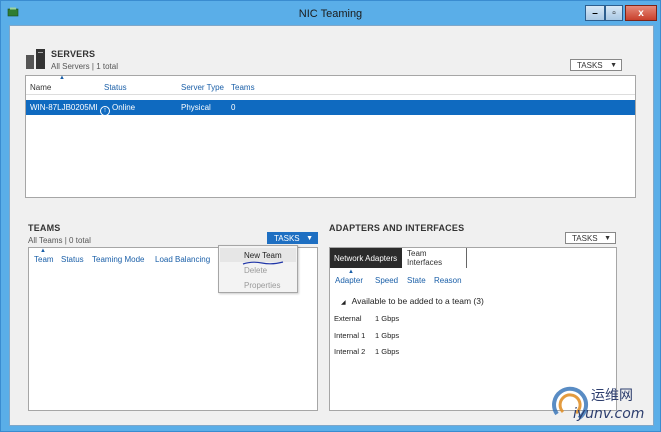 This screenshot has width=661, height=432. I want to click on column-header-reason: Reason, so click(448, 280).